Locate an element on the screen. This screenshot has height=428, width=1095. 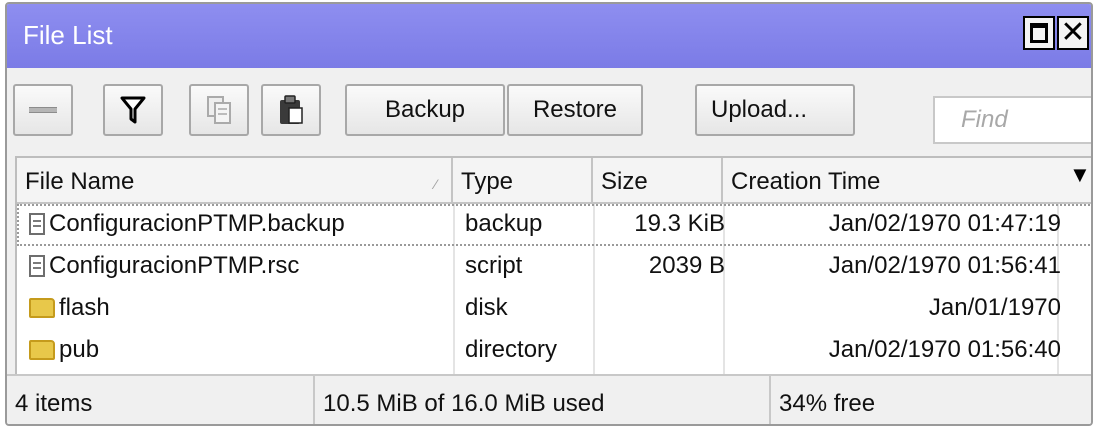
file-size-cell: 19.3 KiB is located at coordinates (679, 223).